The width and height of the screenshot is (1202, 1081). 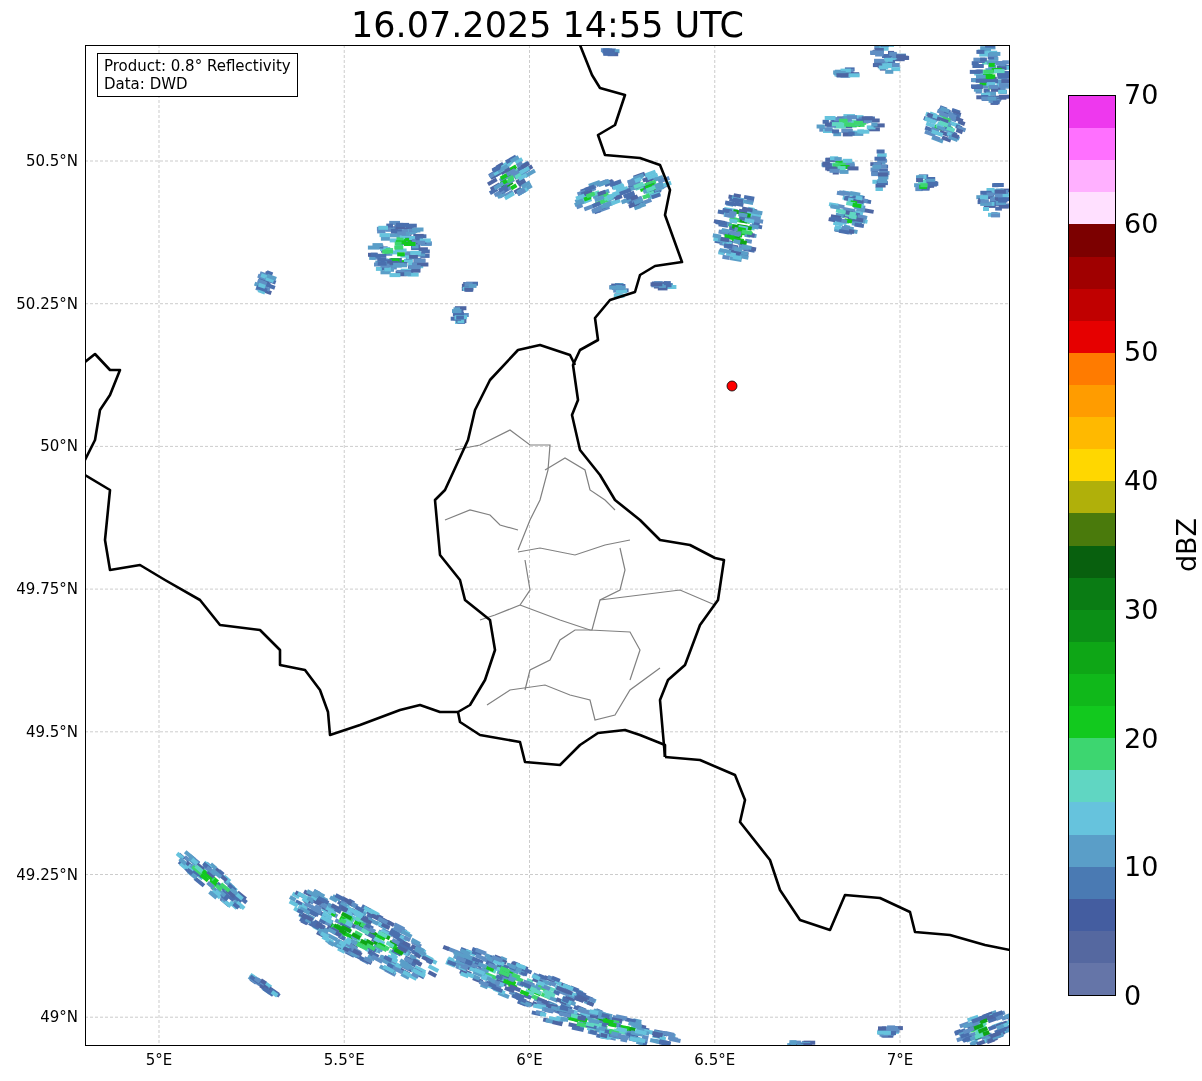 I want to click on latitude-label: 49°N, so click(x=59, y=1017).